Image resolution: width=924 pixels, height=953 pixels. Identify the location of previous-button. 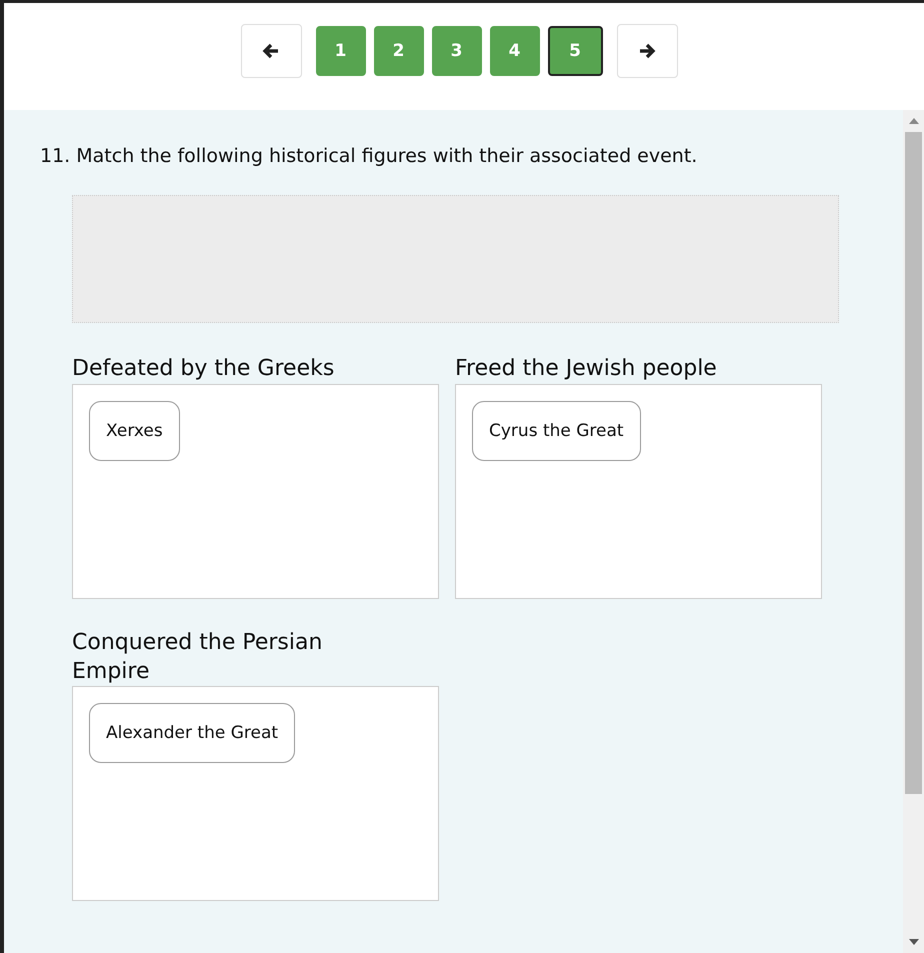
(271, 51).